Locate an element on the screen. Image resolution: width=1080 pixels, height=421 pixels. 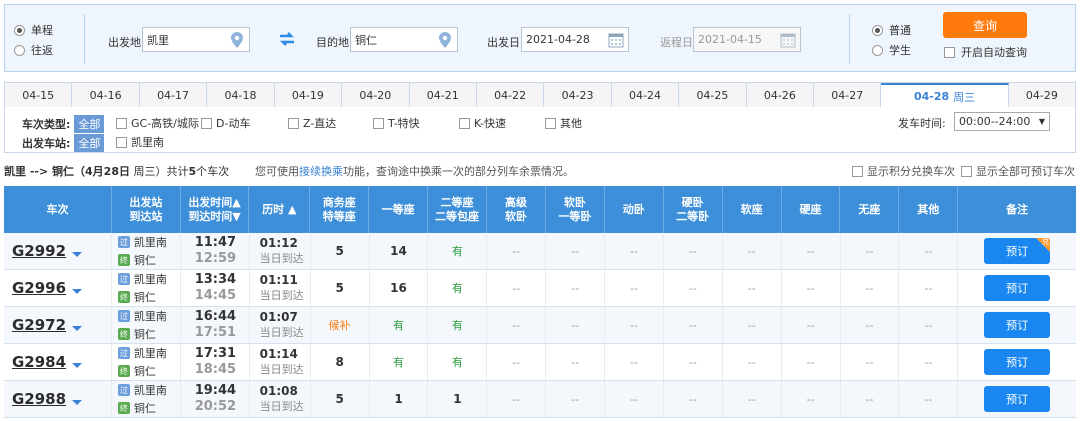
date-tab-04-25: 04-25 is located at coordinates (713, 95).